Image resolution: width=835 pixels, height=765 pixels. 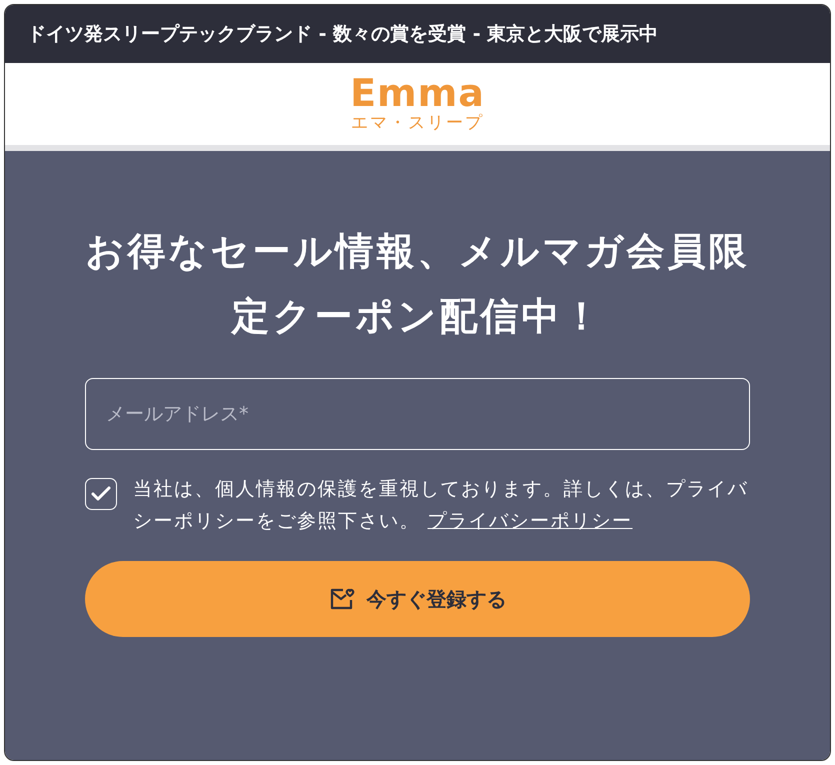 What do you see at coordinates (530, 521) in the screenshot?
I see `privacy-policy-link: プライバシーポリシー` at bounding box center [530, 521].